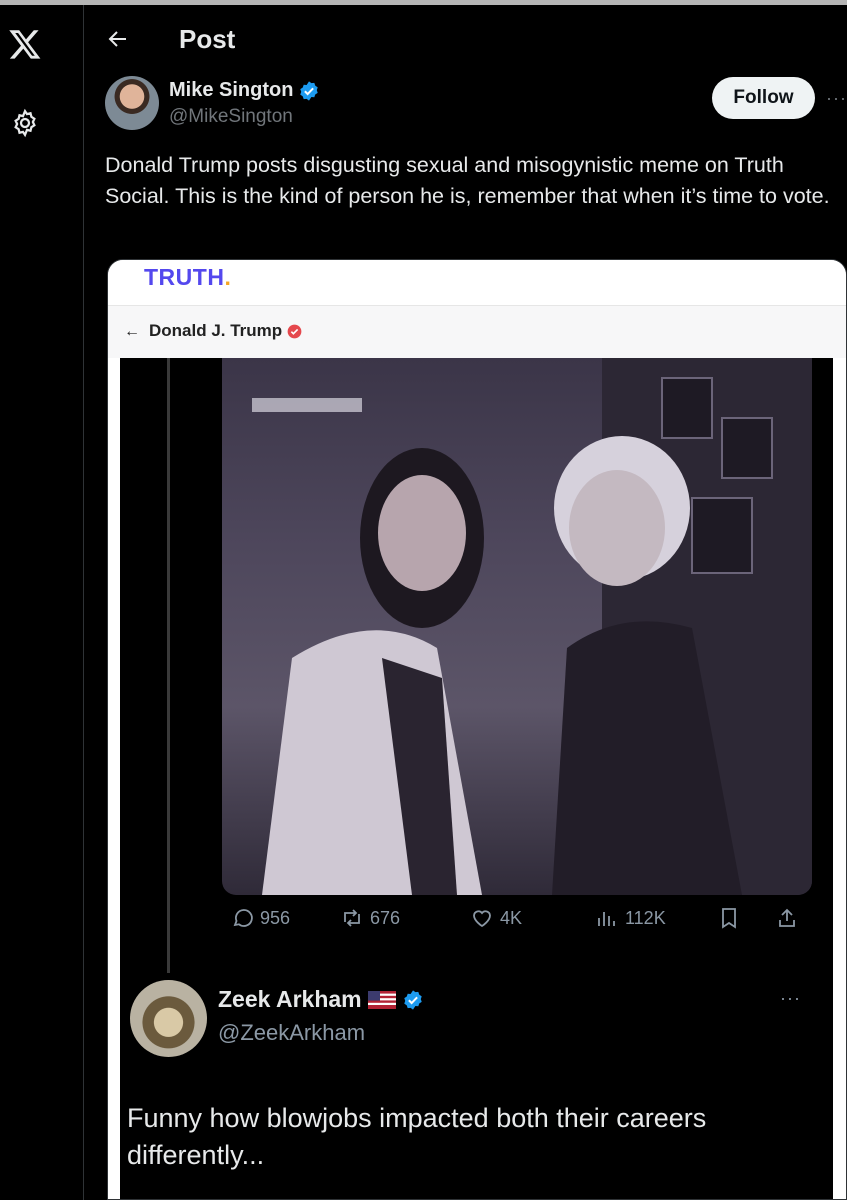 This screenshot has width=847, height=1200. Describe the element at coordinates (231, 117) in the screenshot. I see `author-handle: @MikeSington` at that location.